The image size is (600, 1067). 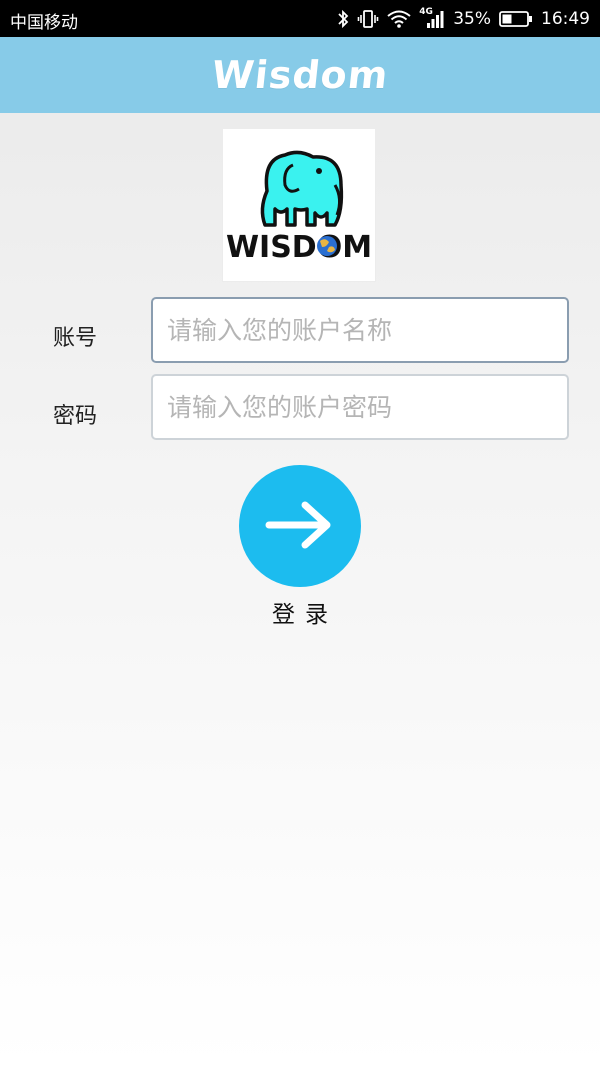 What do you see at coordinates (472, 18) in the screenshot?
I see `battery-percent: 35%` at bounding box center [472, 18].